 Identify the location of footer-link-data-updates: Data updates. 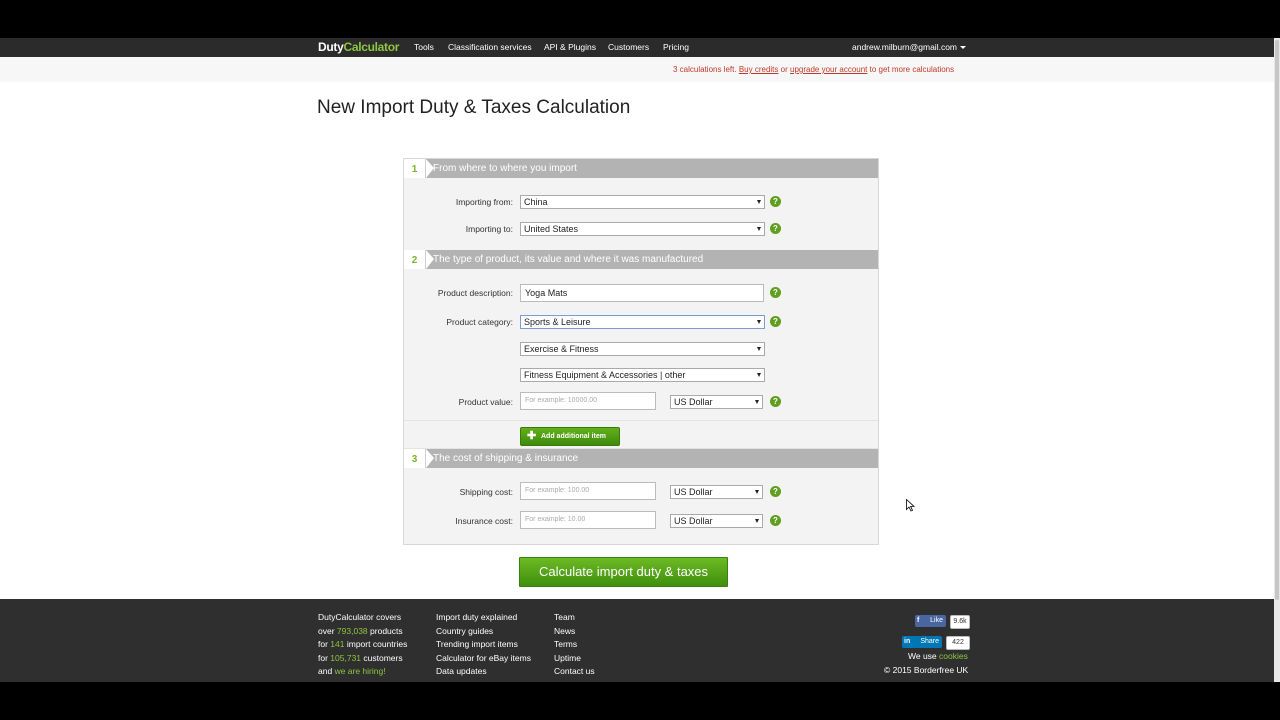
(483, 672).